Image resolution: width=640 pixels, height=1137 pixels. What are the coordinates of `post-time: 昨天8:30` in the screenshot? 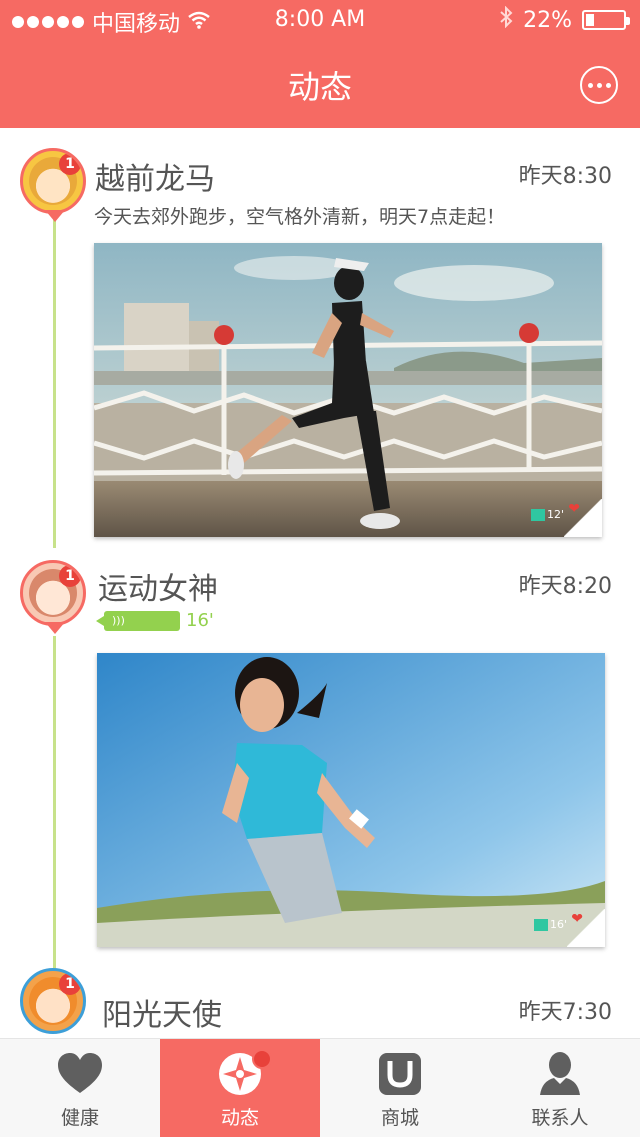 It's located at (565, 176).